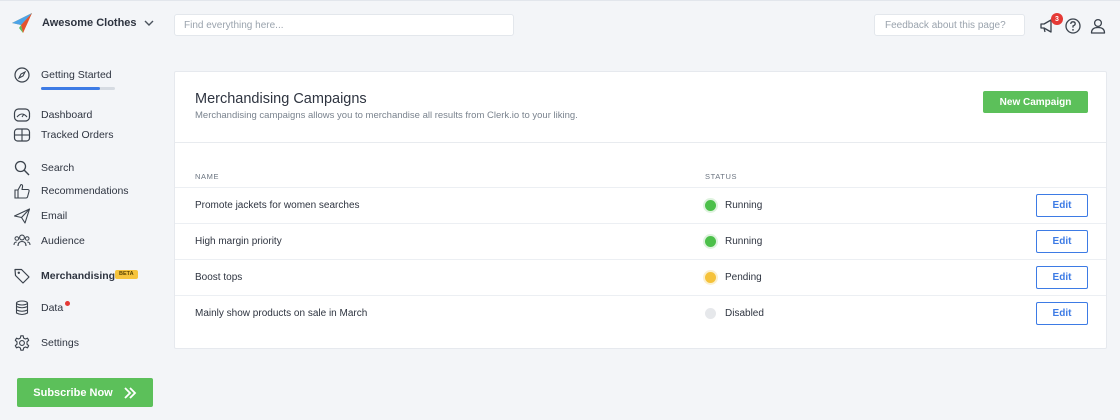 This screenshot has width=1120, height=420. What do you see at coordinates (640, 241) in the screenshot?
I see `table-row: High margin priority Running Edit` at bounding box center [640, 241].